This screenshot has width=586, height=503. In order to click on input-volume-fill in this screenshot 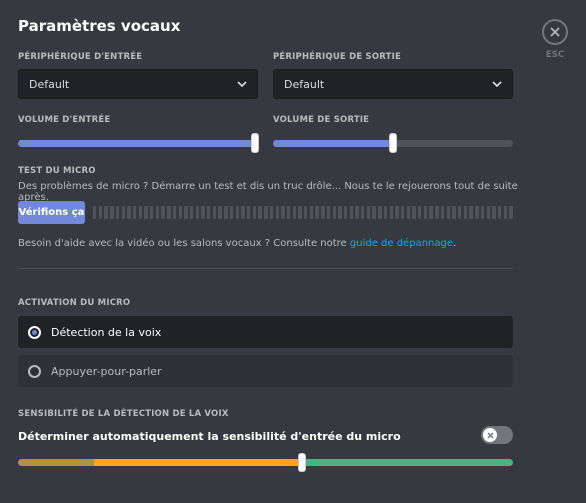, I will do `click(136, 143)`.